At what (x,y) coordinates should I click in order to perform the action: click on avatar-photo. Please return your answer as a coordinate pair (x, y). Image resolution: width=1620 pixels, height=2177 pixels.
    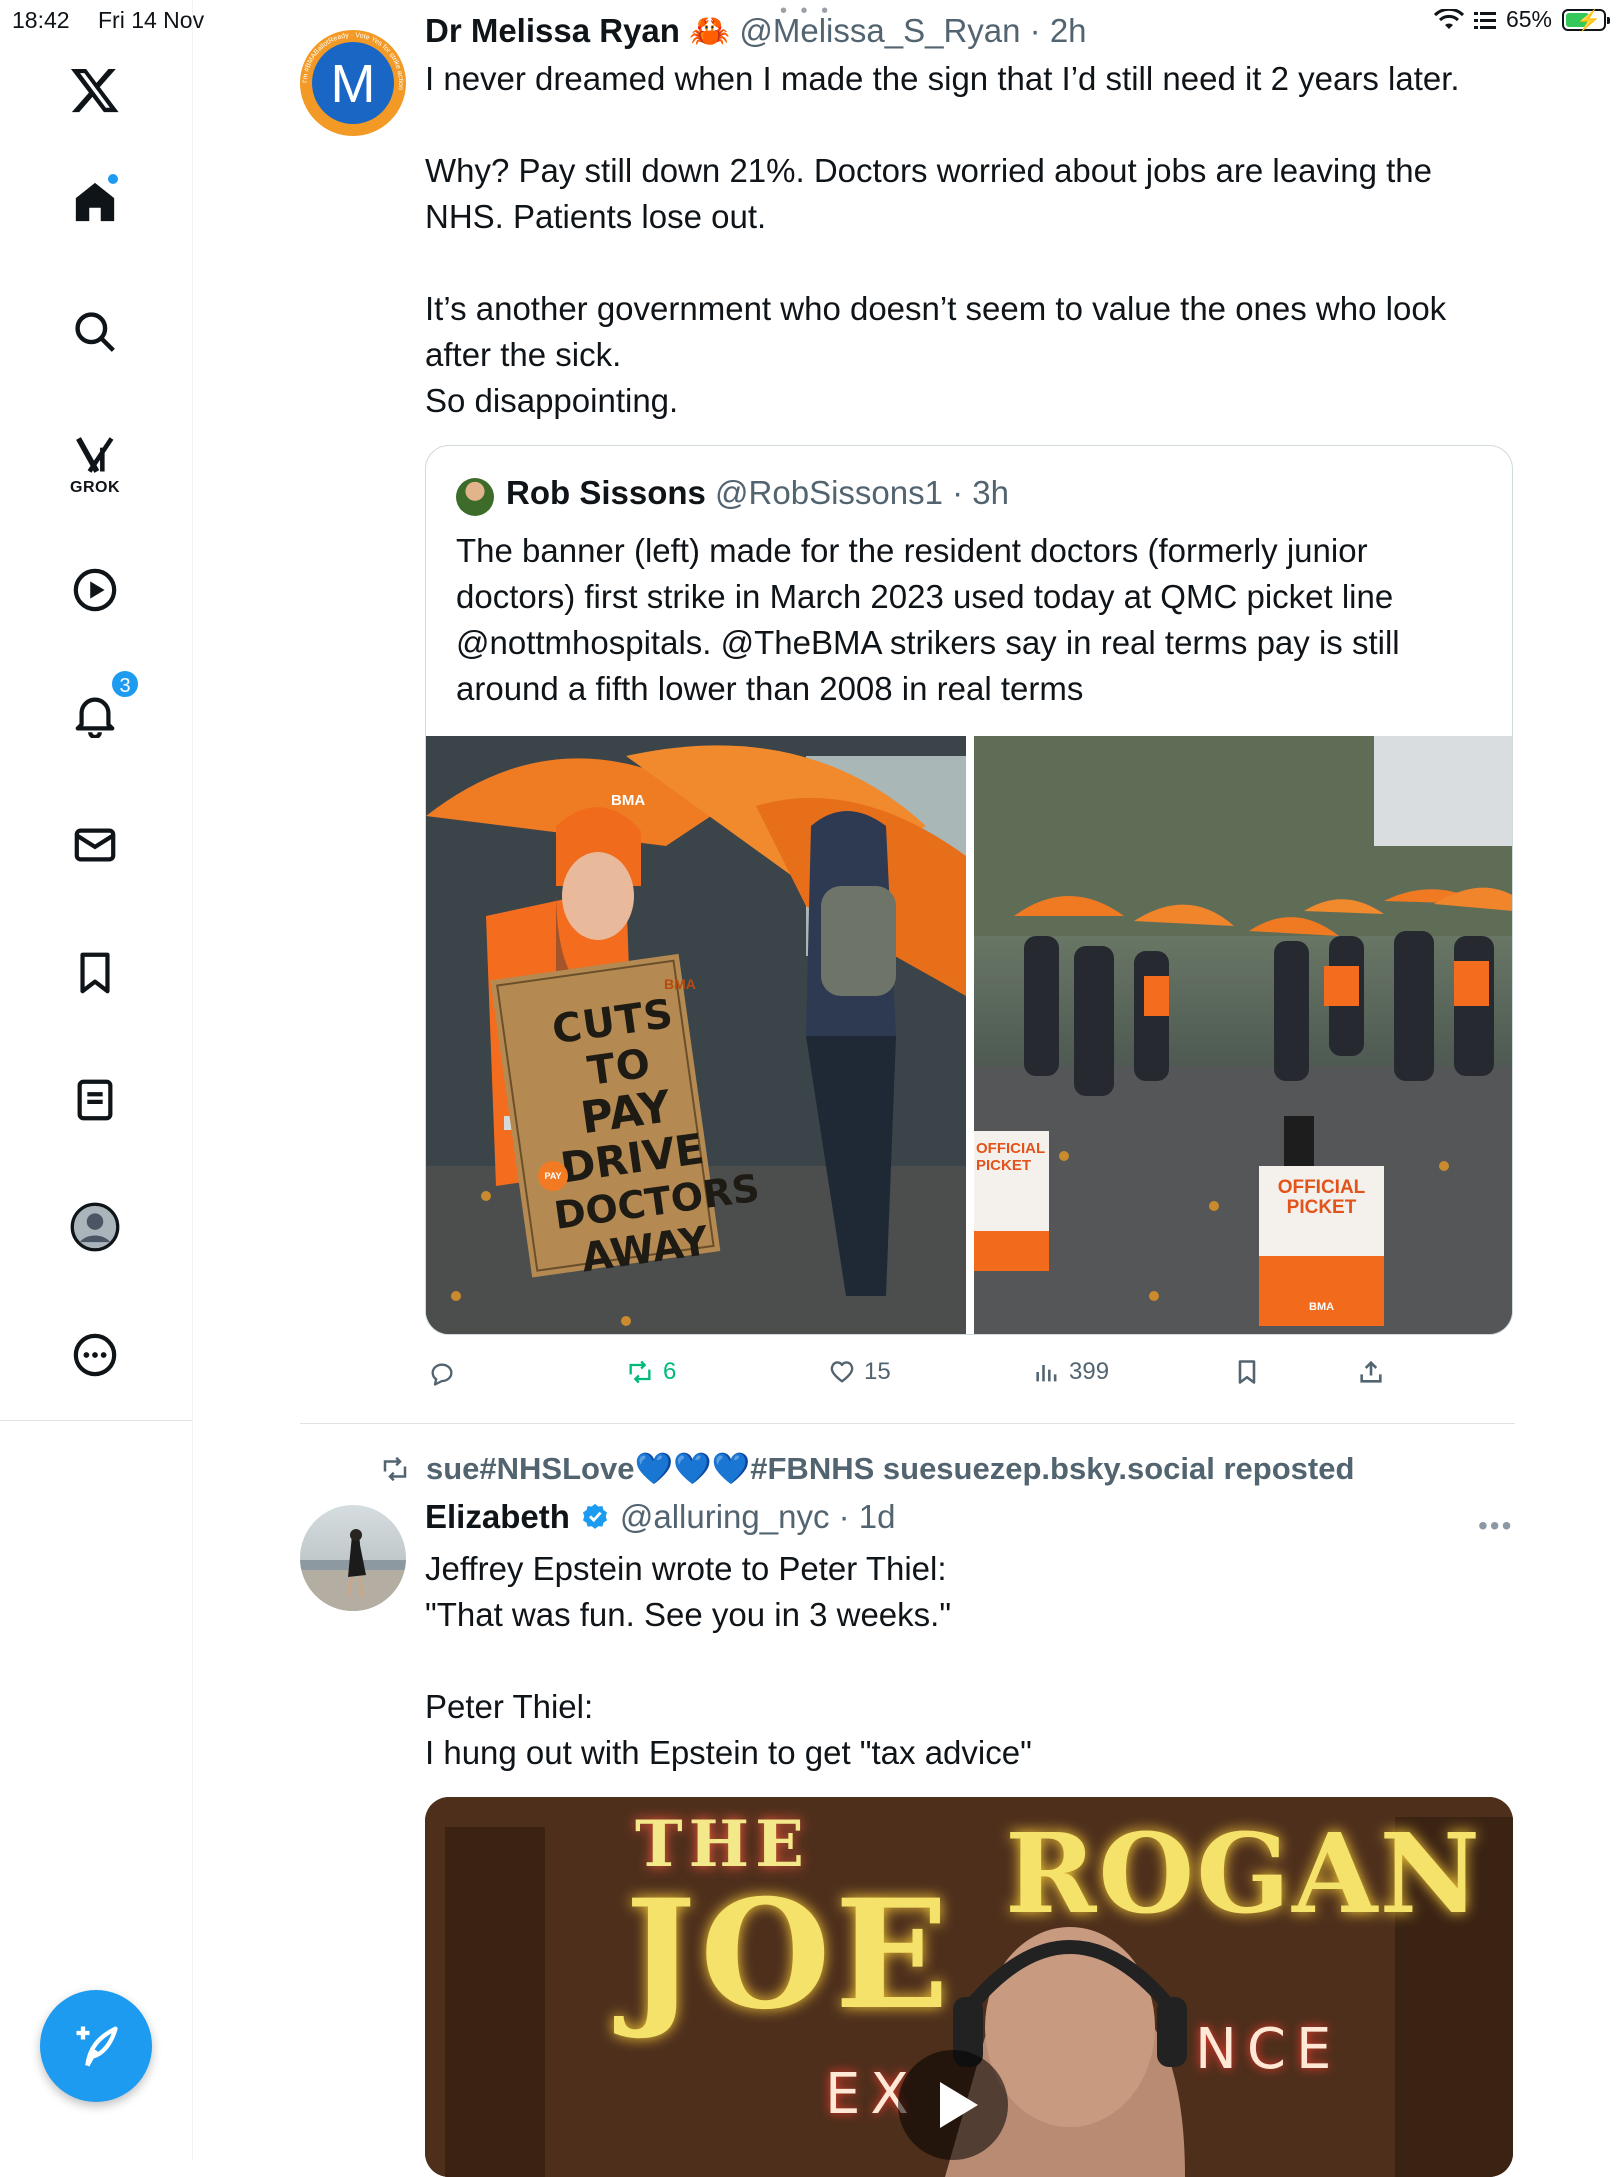
    Looking at the image, I should click on (353, 1570).